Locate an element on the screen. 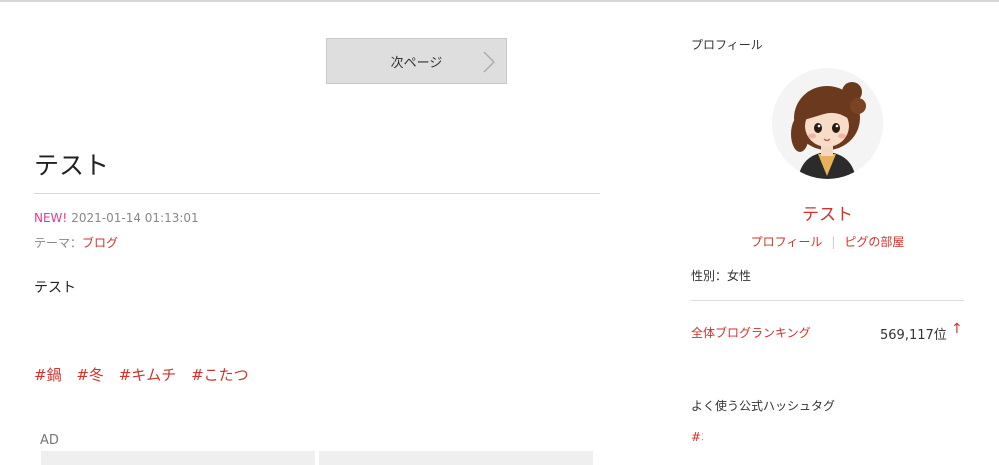 The width and height of the screenshot is (999, 465). article-theme: テーマ：ブログ is located at coordinates (76, 242).